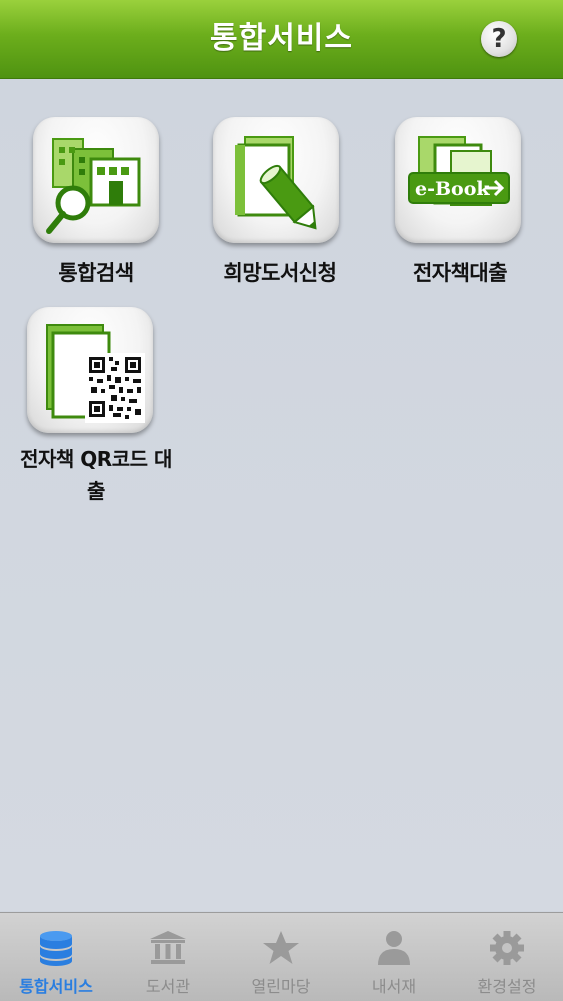  I want to click on ebook-arrow-icon: e-Book, so click(458, 180).